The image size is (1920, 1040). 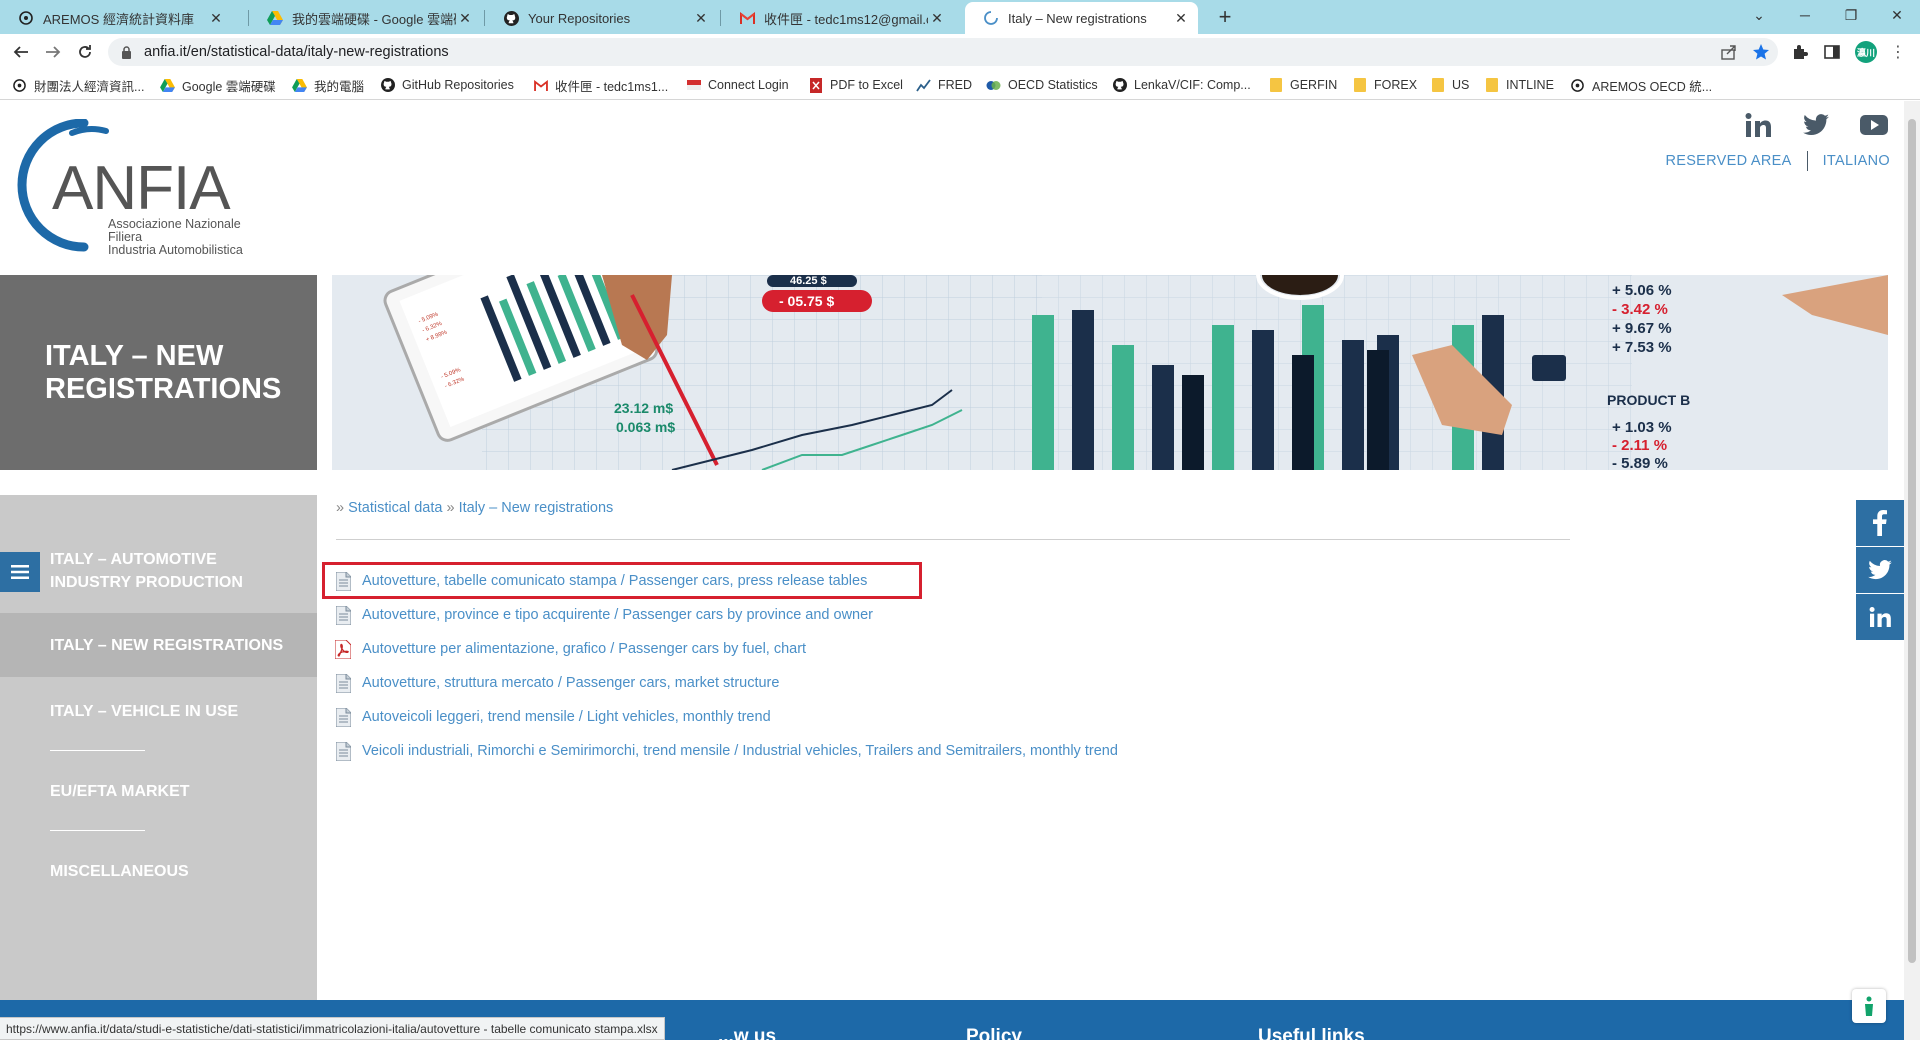 I want to click on pdf-icon, so click(x=343, y=649).